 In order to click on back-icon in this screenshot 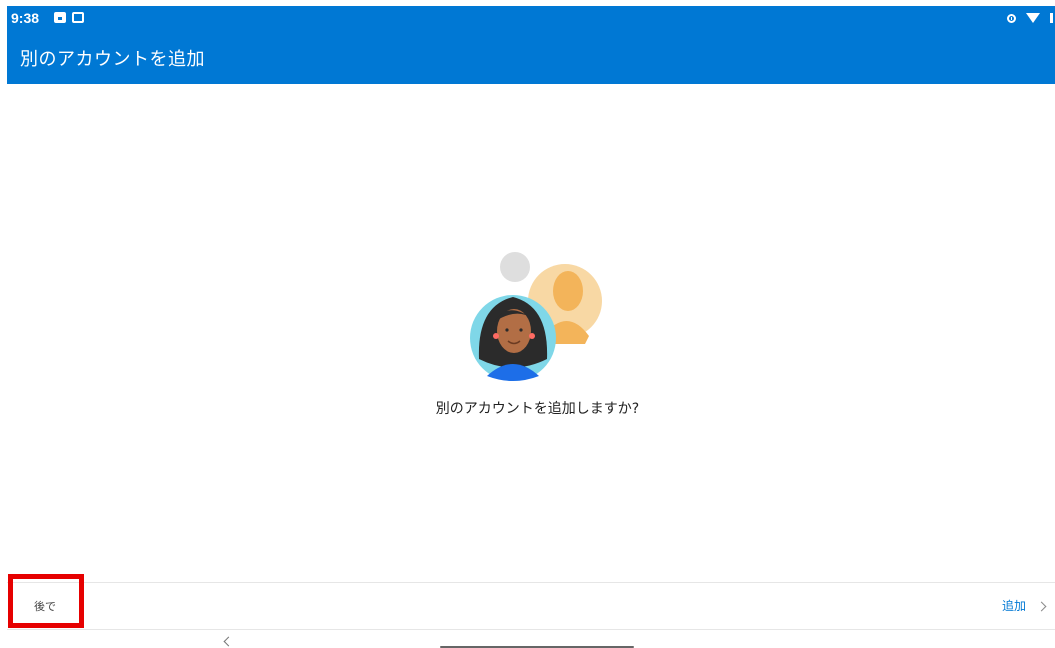, I will do `click(228, 641)`.